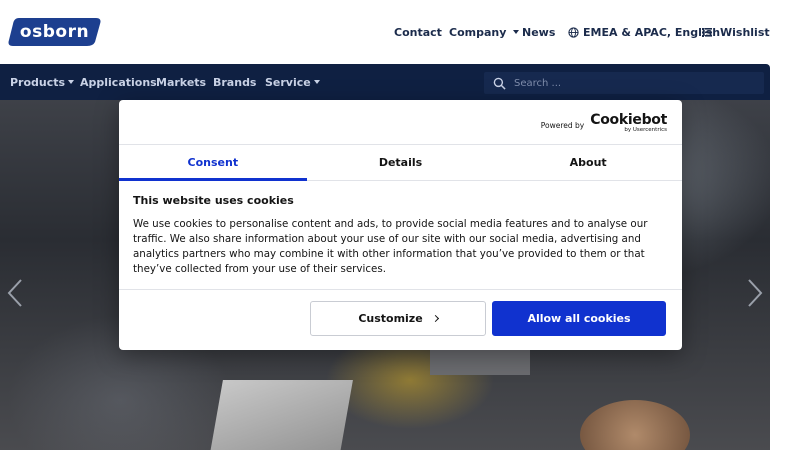  I want to click on logo-text: osborn, so click(54, 32).